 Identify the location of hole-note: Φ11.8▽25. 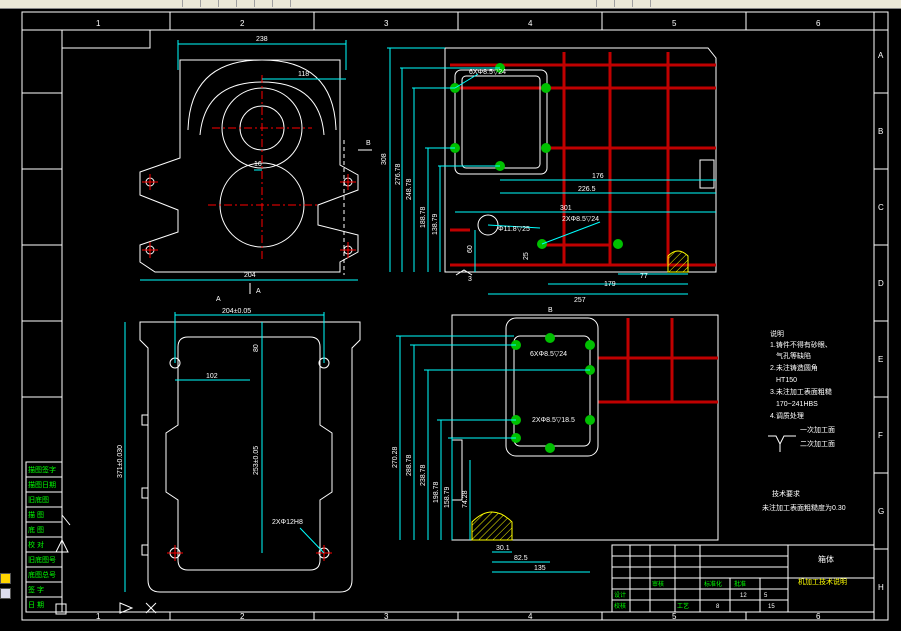
(514, 229).